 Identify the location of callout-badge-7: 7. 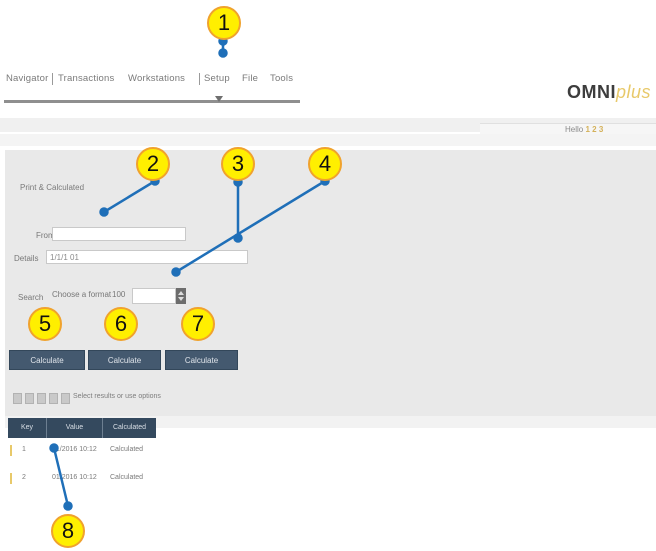
(198, 324).